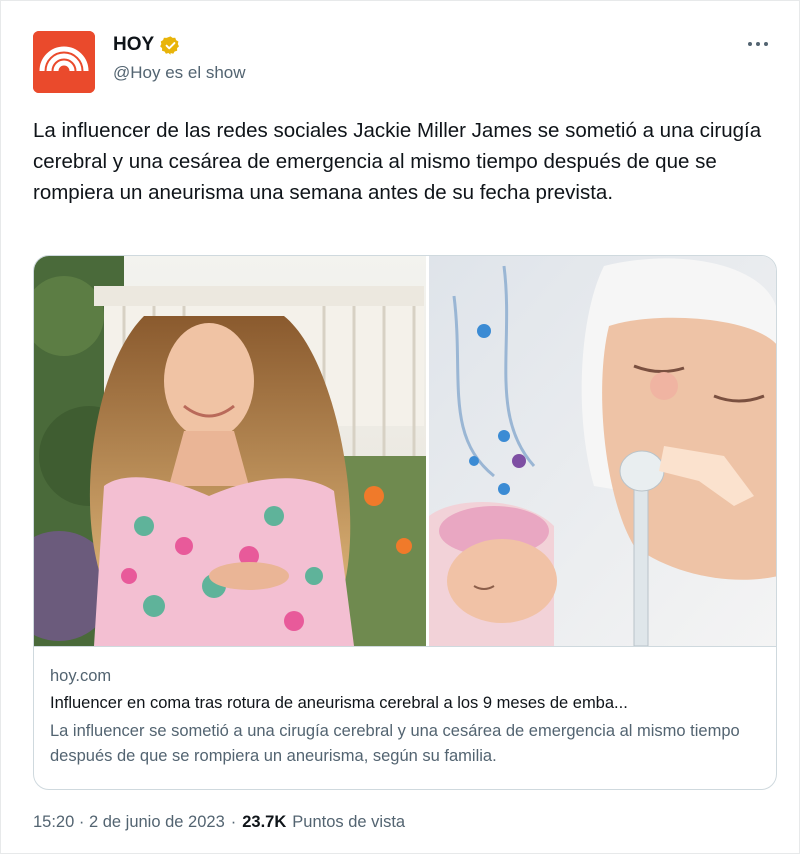 Image resolution: width=800 pixels, height=854 pixels. Describe the element at coordinates (349, 822) in the screenshot. I see `views-label: Puntos de vista` at that location.